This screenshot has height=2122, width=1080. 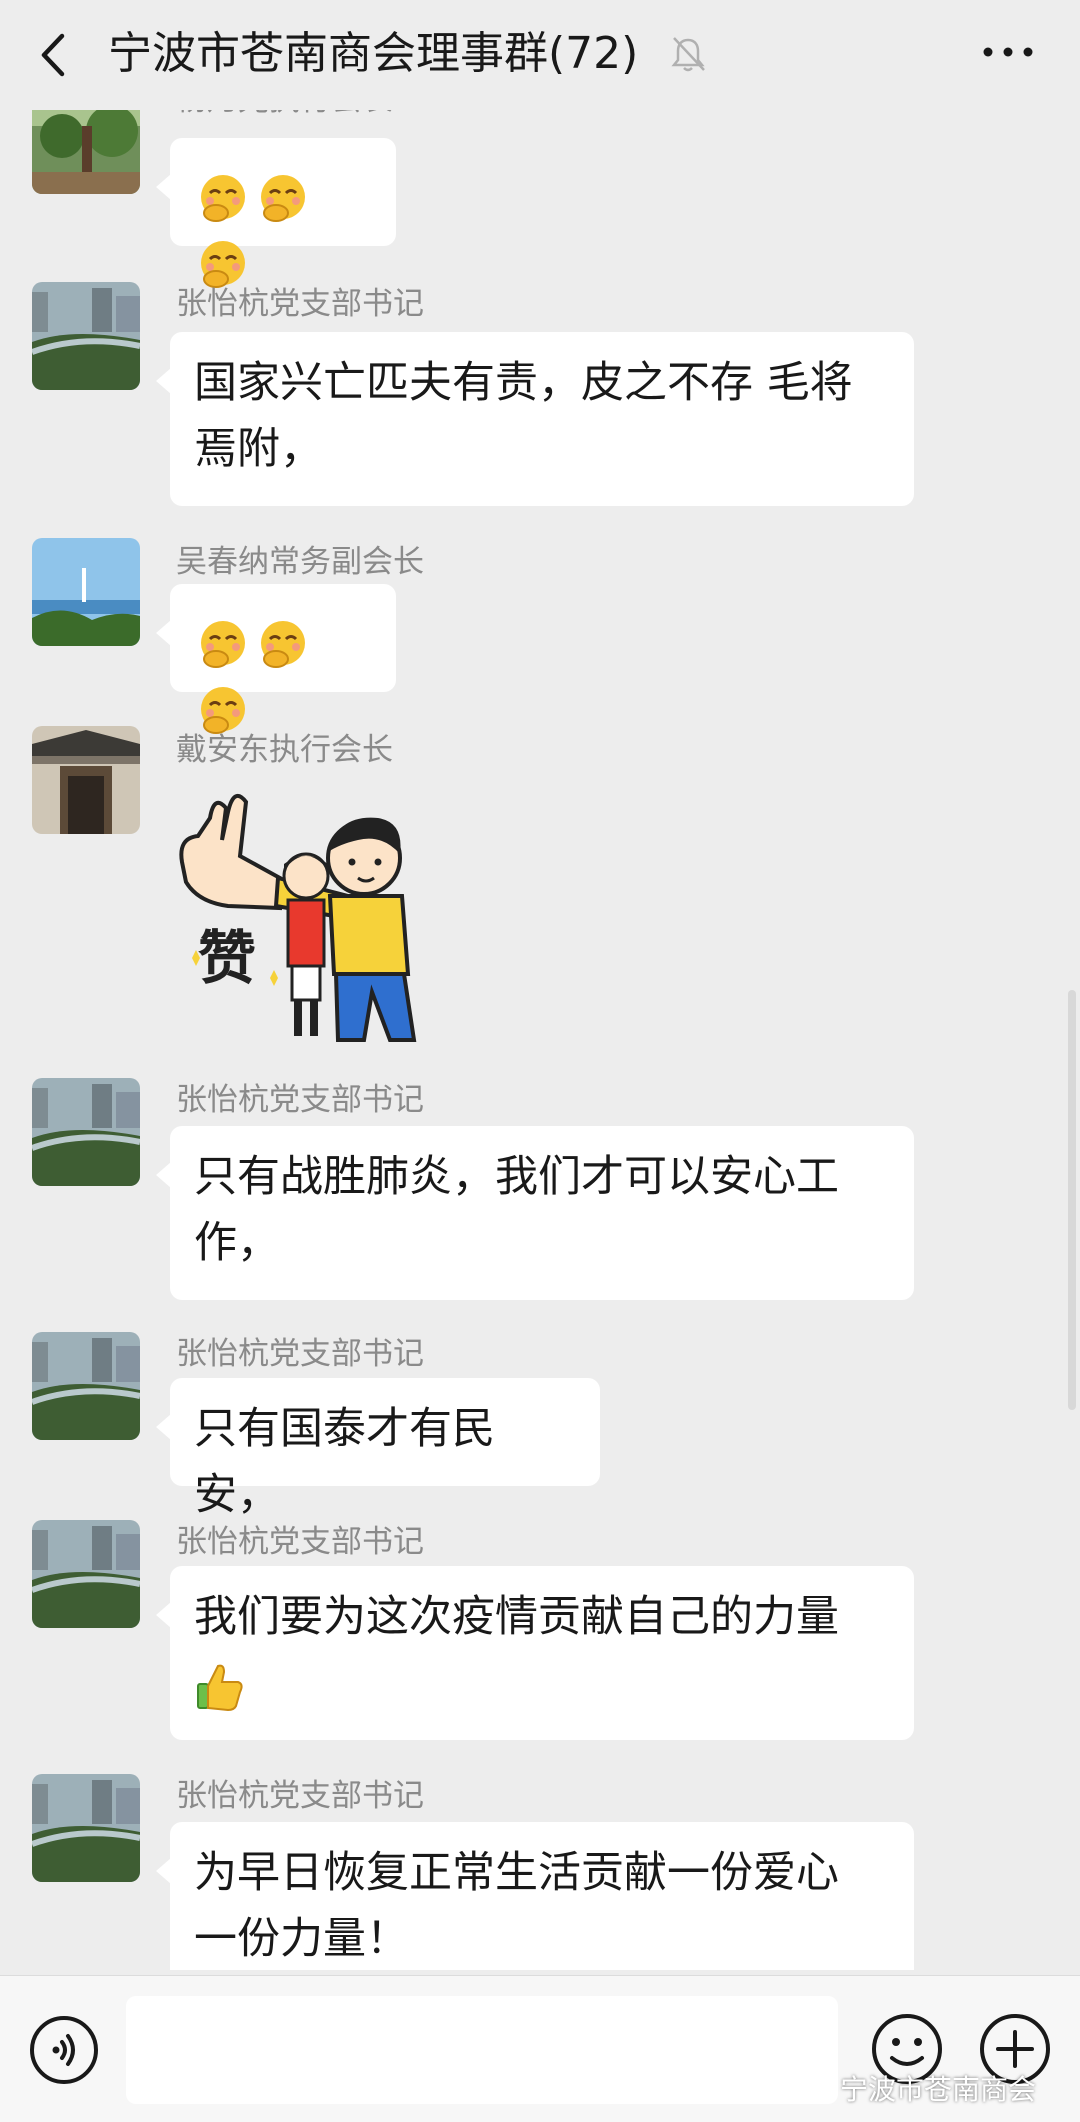 I want to click on message-text-line: 焉附，, so click(x=258, y=449).